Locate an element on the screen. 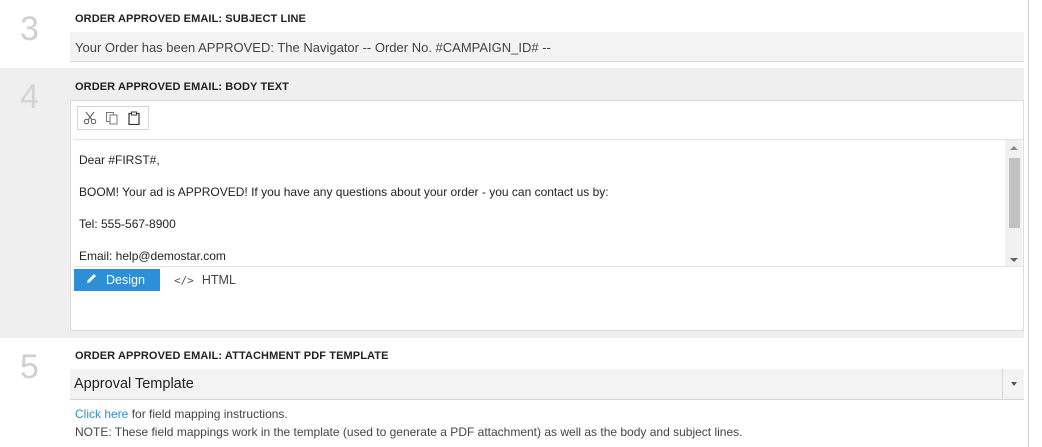  editor-mode-bar: Design </> HTML is located at coordinates (155, 280).